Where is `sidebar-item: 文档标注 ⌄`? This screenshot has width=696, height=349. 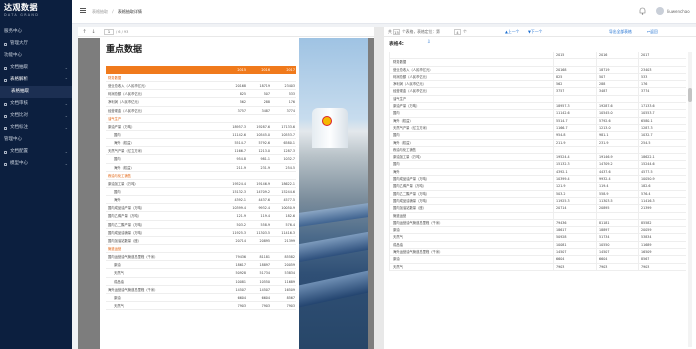 sidebar-item: 文档标注 ⌄ is located at coordinates (36, 128).